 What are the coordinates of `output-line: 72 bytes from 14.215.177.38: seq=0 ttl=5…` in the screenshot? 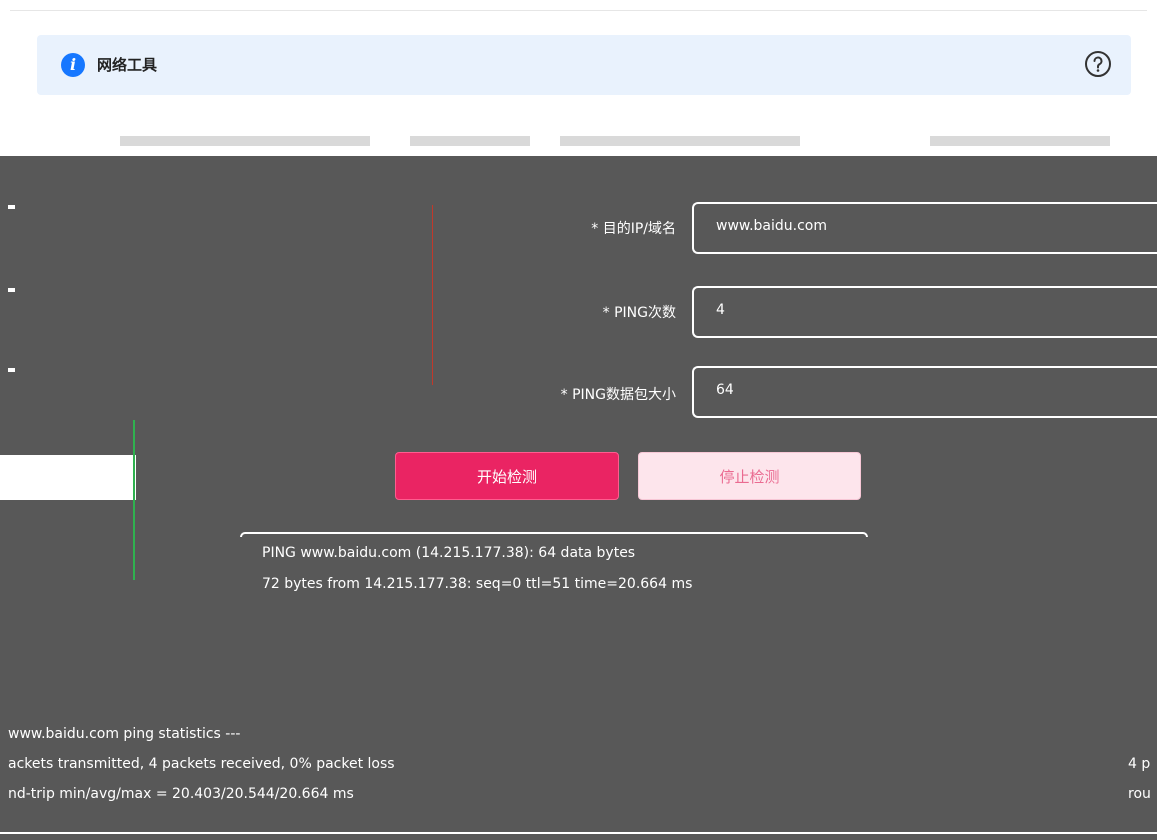 It's located at (477, 584).